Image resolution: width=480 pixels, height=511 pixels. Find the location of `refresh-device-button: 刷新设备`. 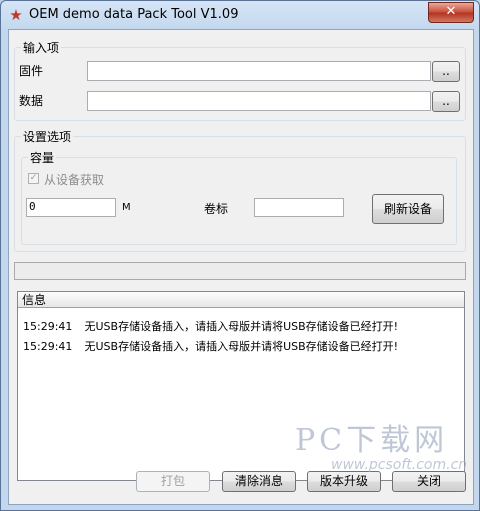

refresh-device-button: 刷新设备 is located at coordinates (408, 209).